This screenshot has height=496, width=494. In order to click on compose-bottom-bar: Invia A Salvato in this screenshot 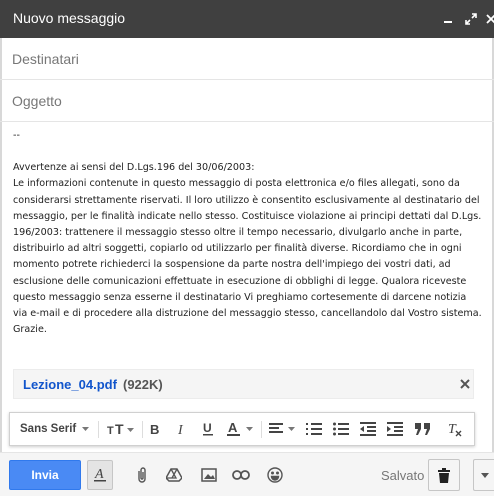, I will do `click(247, 474)`.